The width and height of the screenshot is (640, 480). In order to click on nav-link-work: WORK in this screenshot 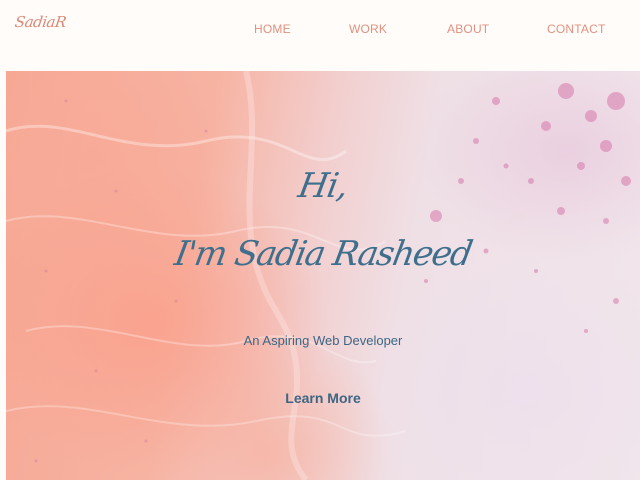, I will do `click(368, 29)`.